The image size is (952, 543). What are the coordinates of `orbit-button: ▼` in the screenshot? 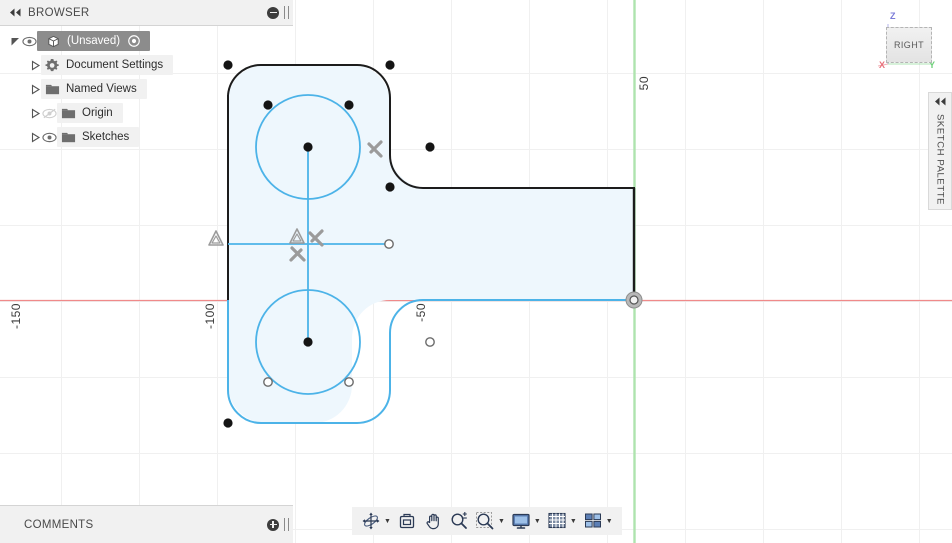 It's located at (376, 521).